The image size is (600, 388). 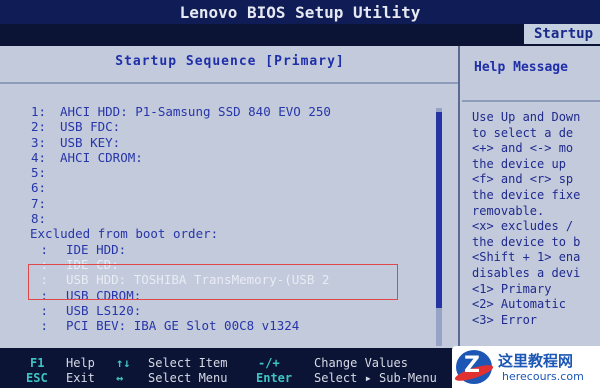 I want to click on help-line: <f> and <r> sp, so click(x=523, y=179).